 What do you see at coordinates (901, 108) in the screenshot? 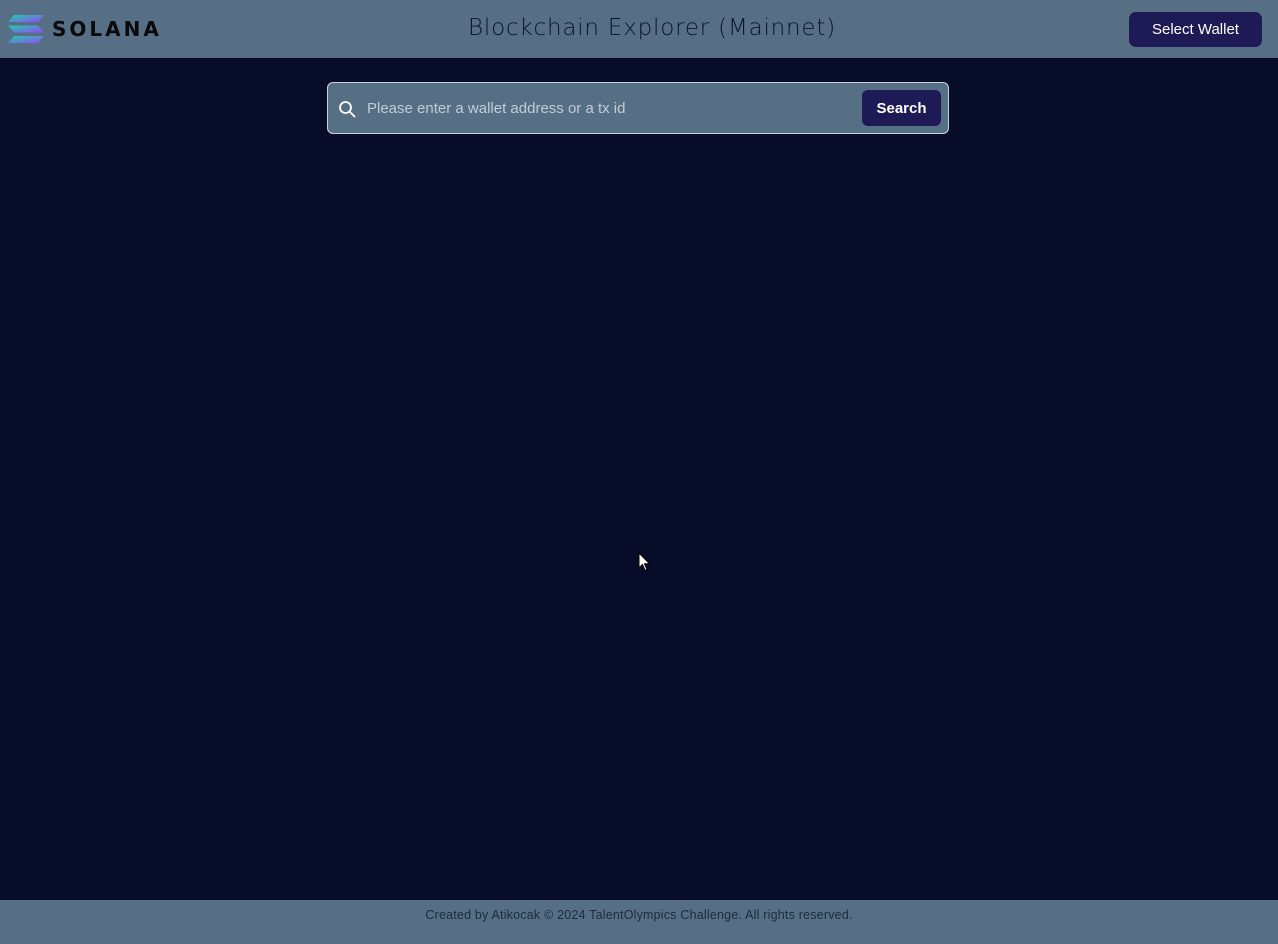
I see `search-button: Search` at bounding box center [901, 108].